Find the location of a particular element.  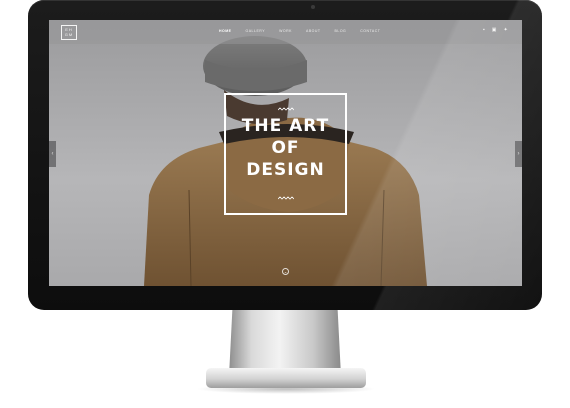

camera-dot is located at coordinates (313, 7).